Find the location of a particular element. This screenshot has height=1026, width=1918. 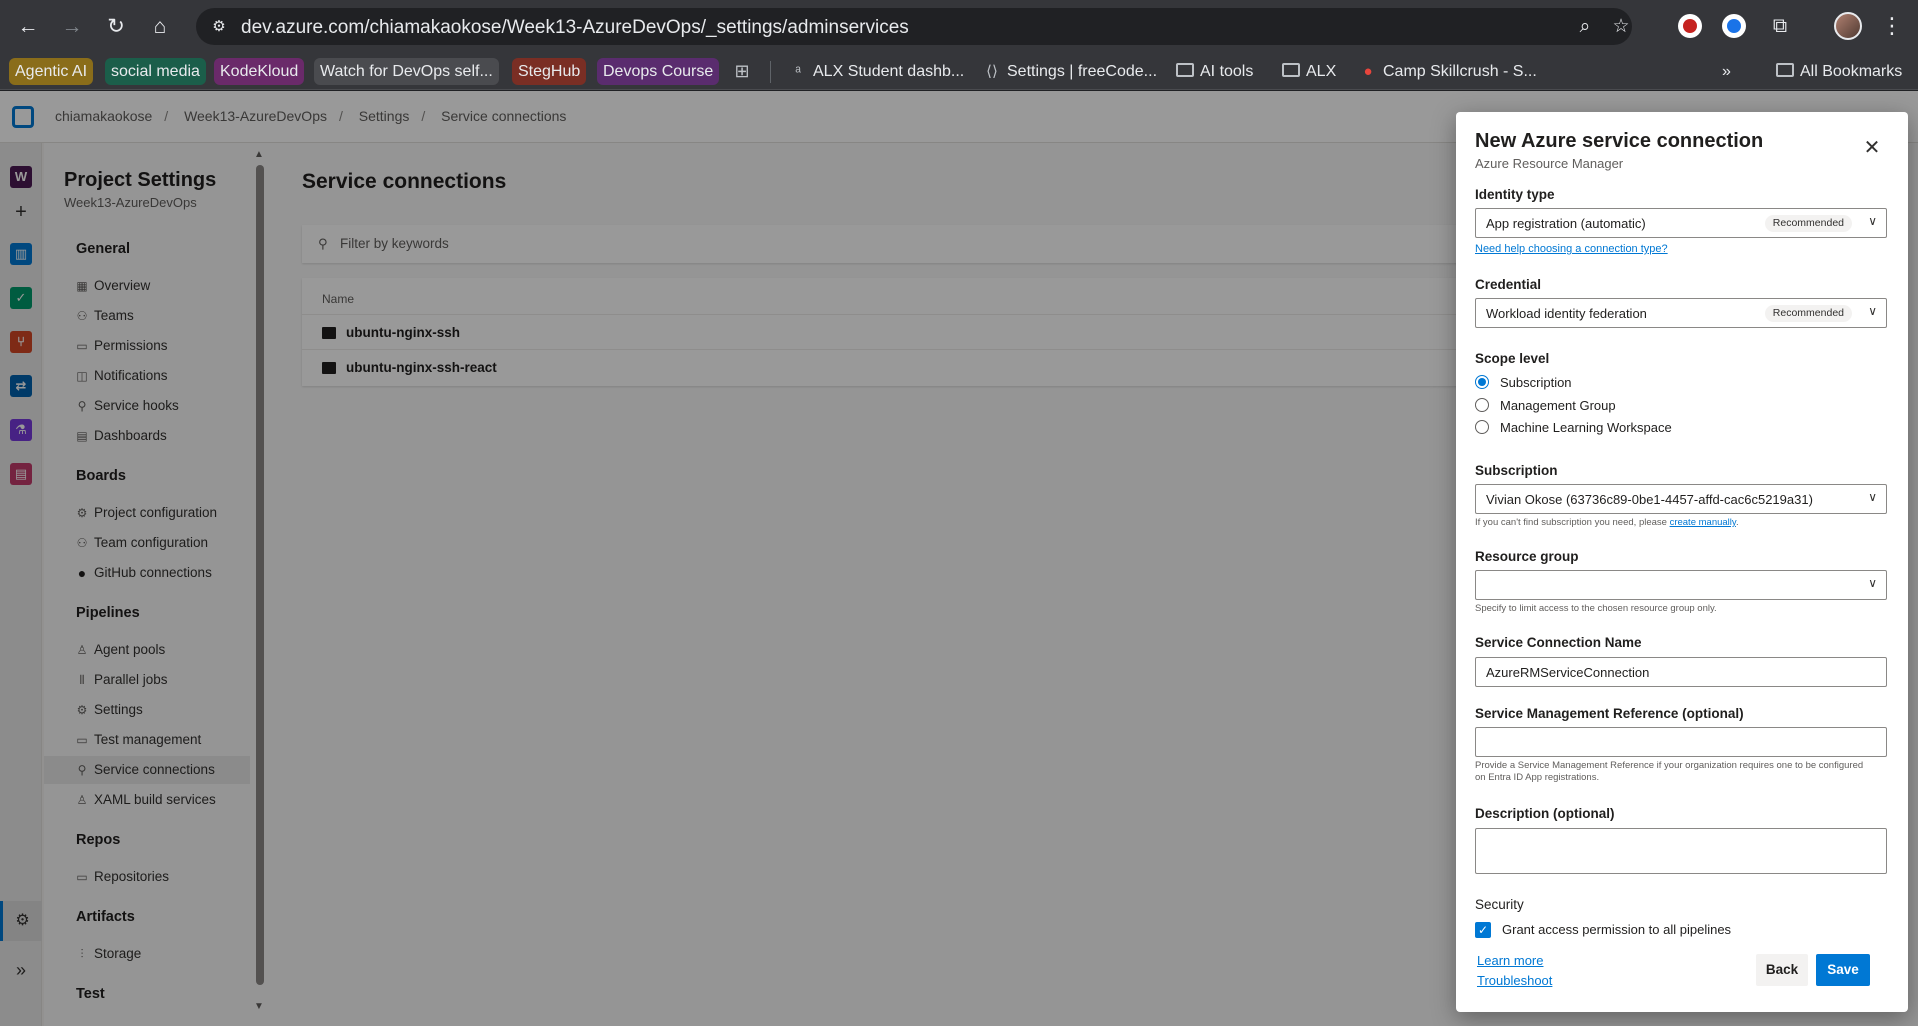

profile-avatar is located at coordinates (1848, 26).